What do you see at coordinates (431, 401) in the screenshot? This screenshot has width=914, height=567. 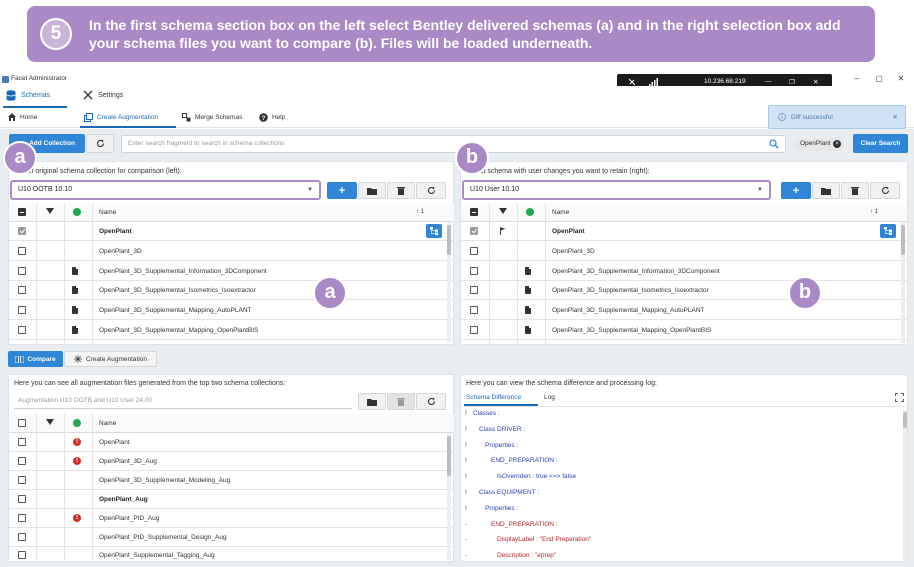 I see `aug-refresh-button` at bounding box center [431, 401].